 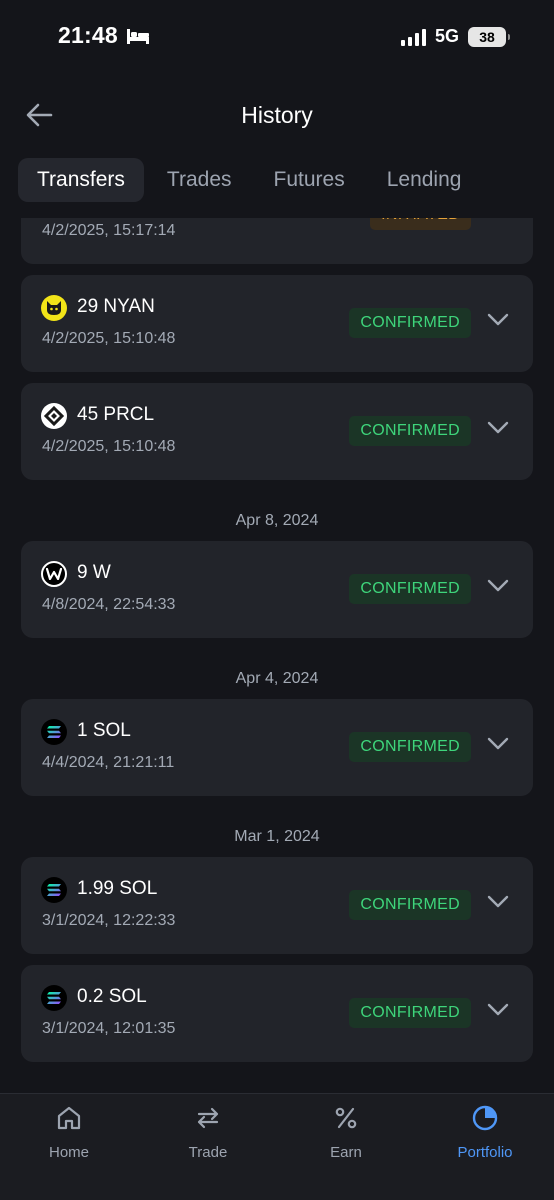 I want to click on nav-earn: Earn, so click(x=346, y=1139).